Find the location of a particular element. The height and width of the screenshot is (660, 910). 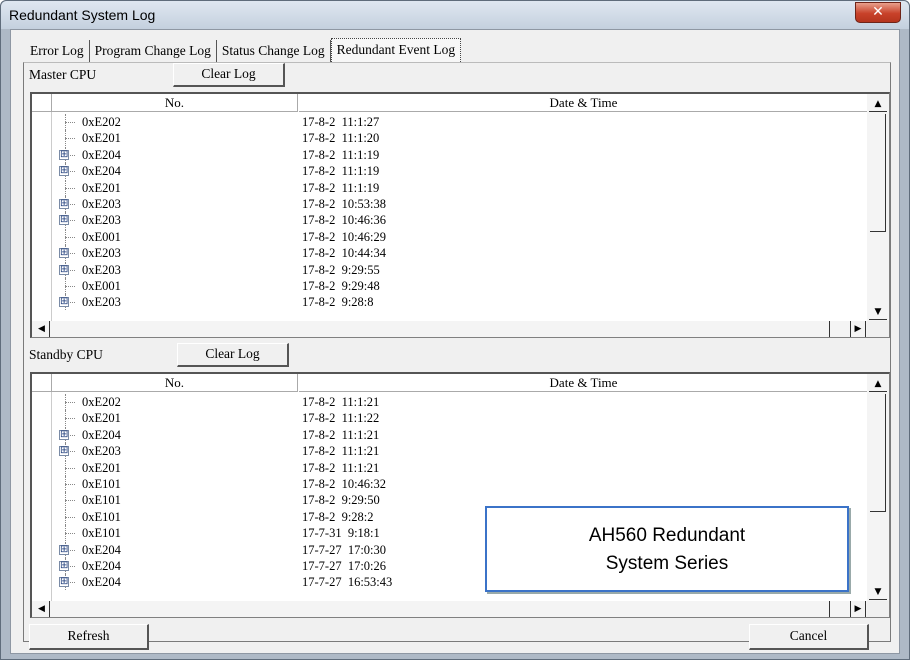

standby-vertical-scrollbar: ▲ ▼ is located at coordinates (878, 488).